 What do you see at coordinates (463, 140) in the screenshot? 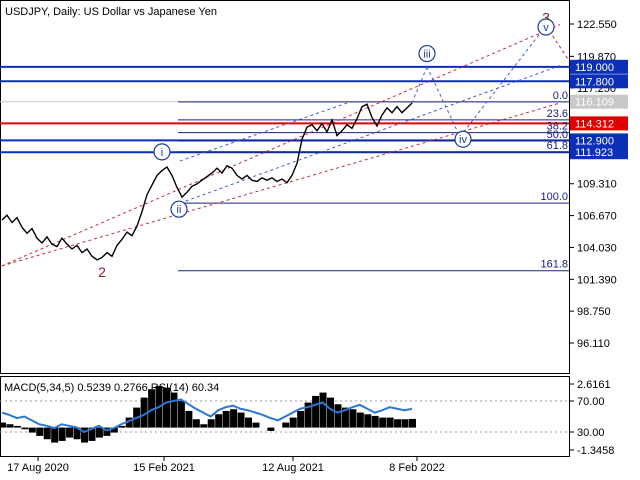
I see `wave-label-minor: iv` at bounding box center [463, 140].